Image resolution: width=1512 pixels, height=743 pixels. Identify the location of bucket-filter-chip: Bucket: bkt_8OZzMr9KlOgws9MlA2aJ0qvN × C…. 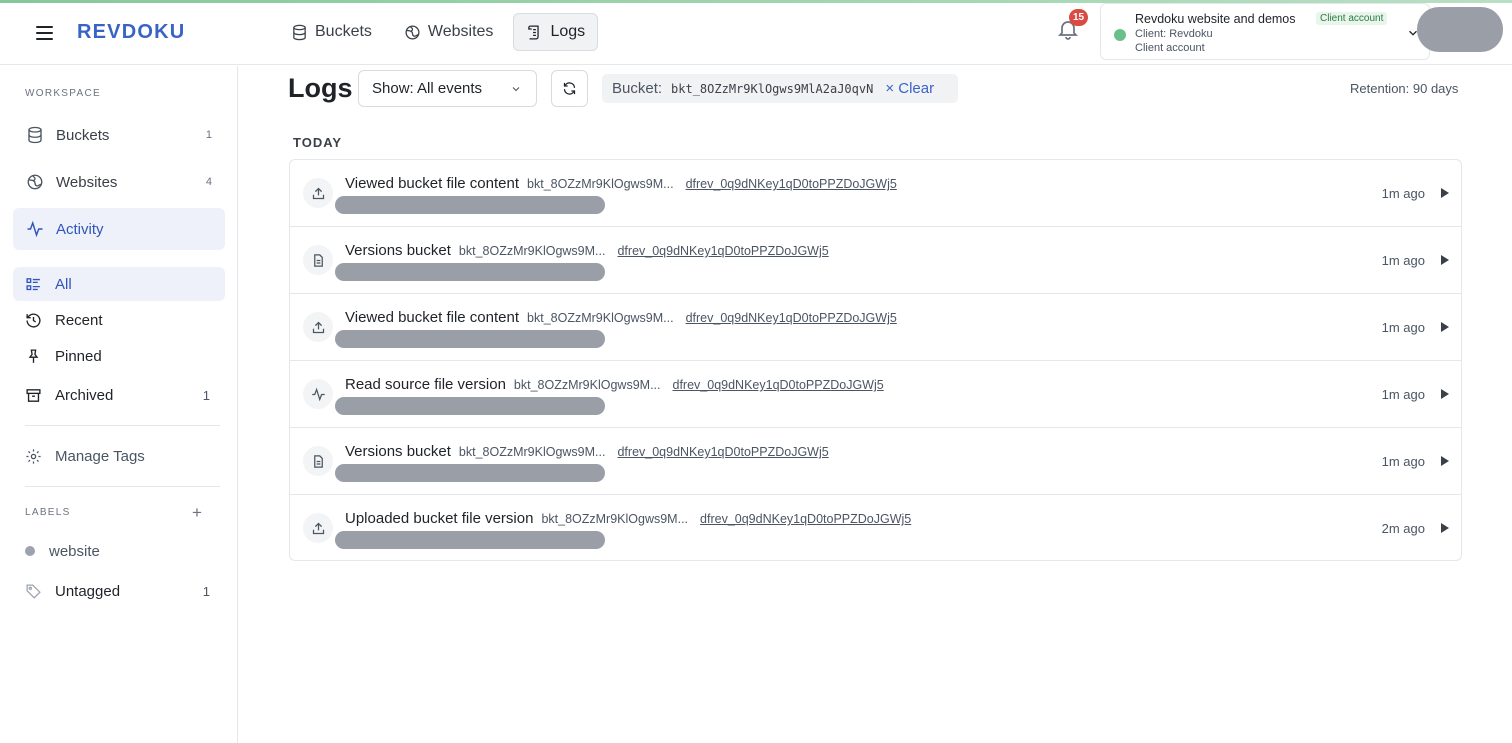
(780, 88).